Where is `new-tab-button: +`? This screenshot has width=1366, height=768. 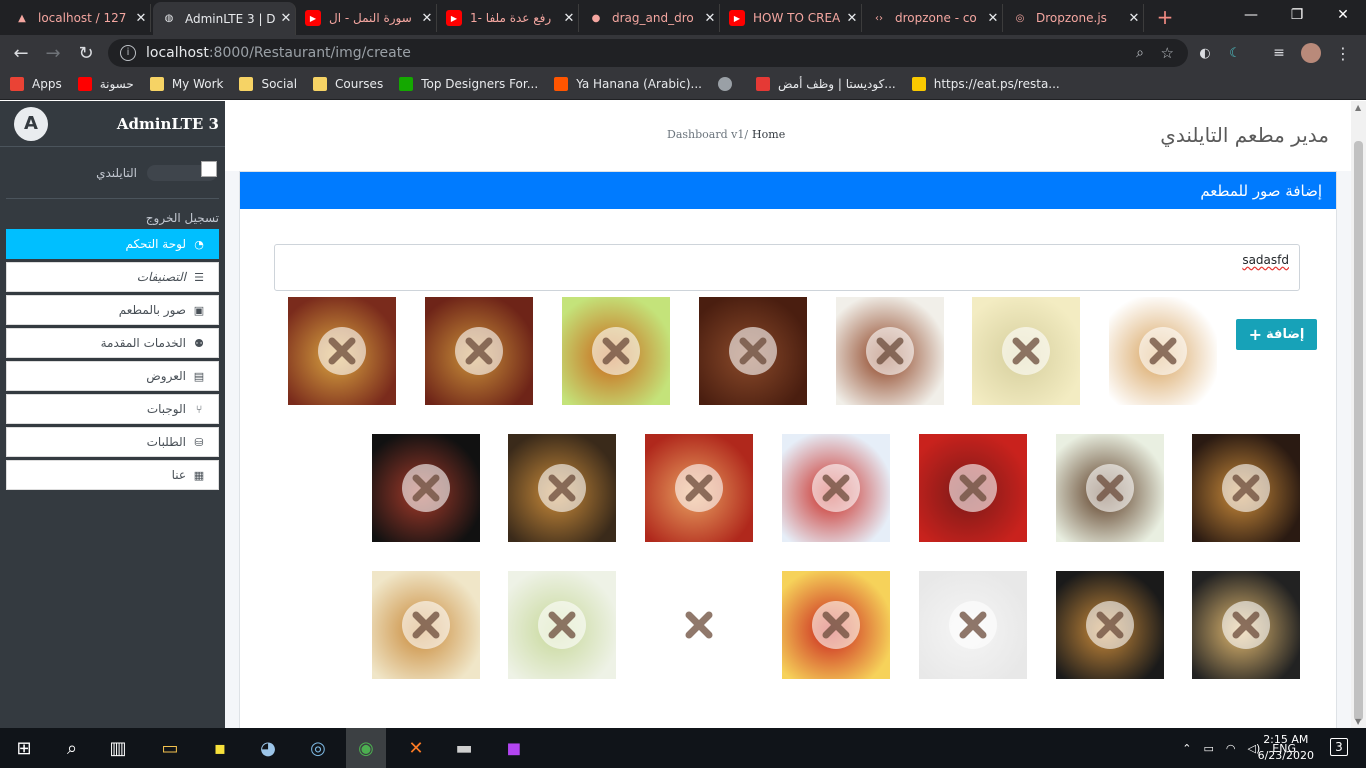
new-tab-button: + is located at coordinates (1165, 18).